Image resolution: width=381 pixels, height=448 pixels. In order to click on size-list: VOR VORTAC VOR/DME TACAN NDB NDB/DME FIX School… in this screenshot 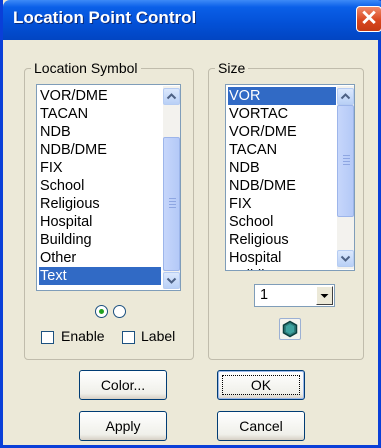, I will do `click(290, 177)`.